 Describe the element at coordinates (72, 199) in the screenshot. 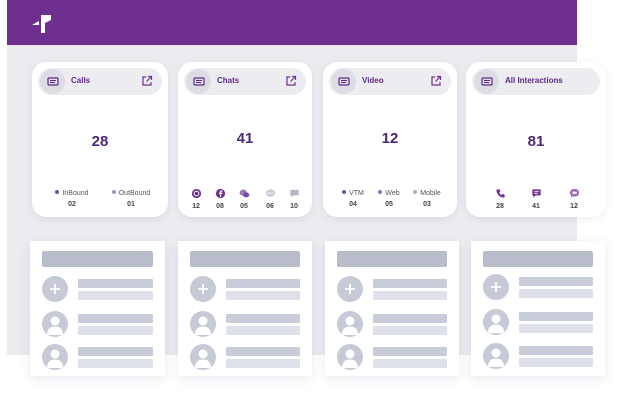

I see `calls-inbound-stat: InBound 02` at that location.